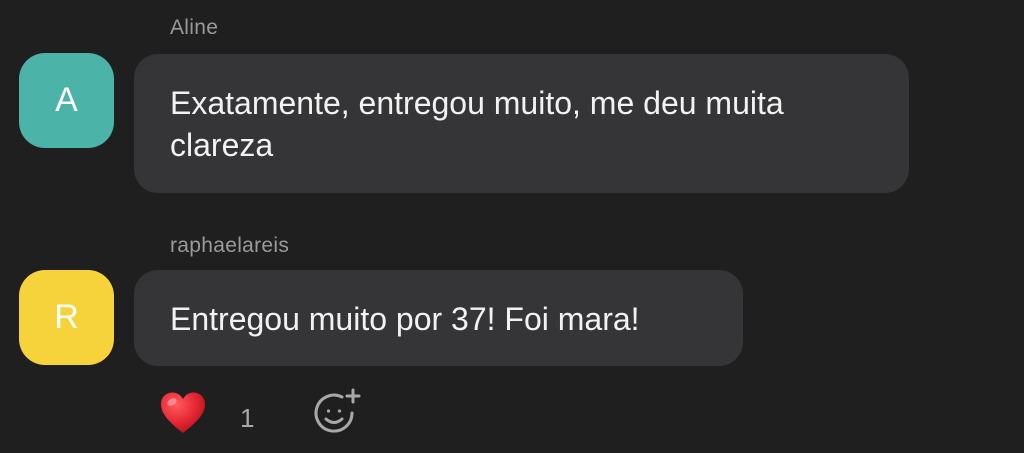 Image resolution: width=1024 pixels, height=453 pixels. Describe the element at coordinates (512, 415) in the screenshot. I see `reactions-bar: 1` at that location.